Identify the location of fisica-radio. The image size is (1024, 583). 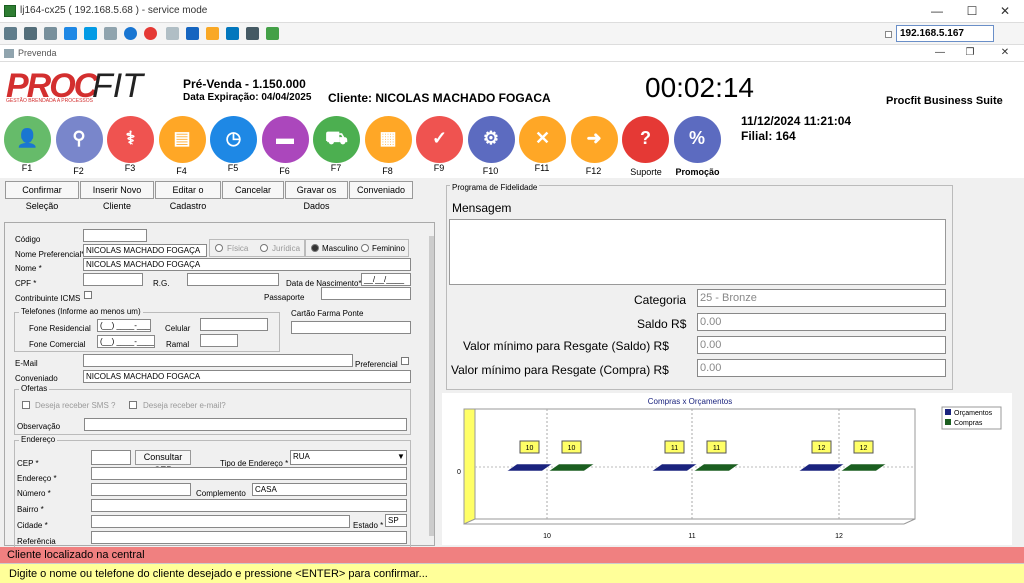
(219, 248).